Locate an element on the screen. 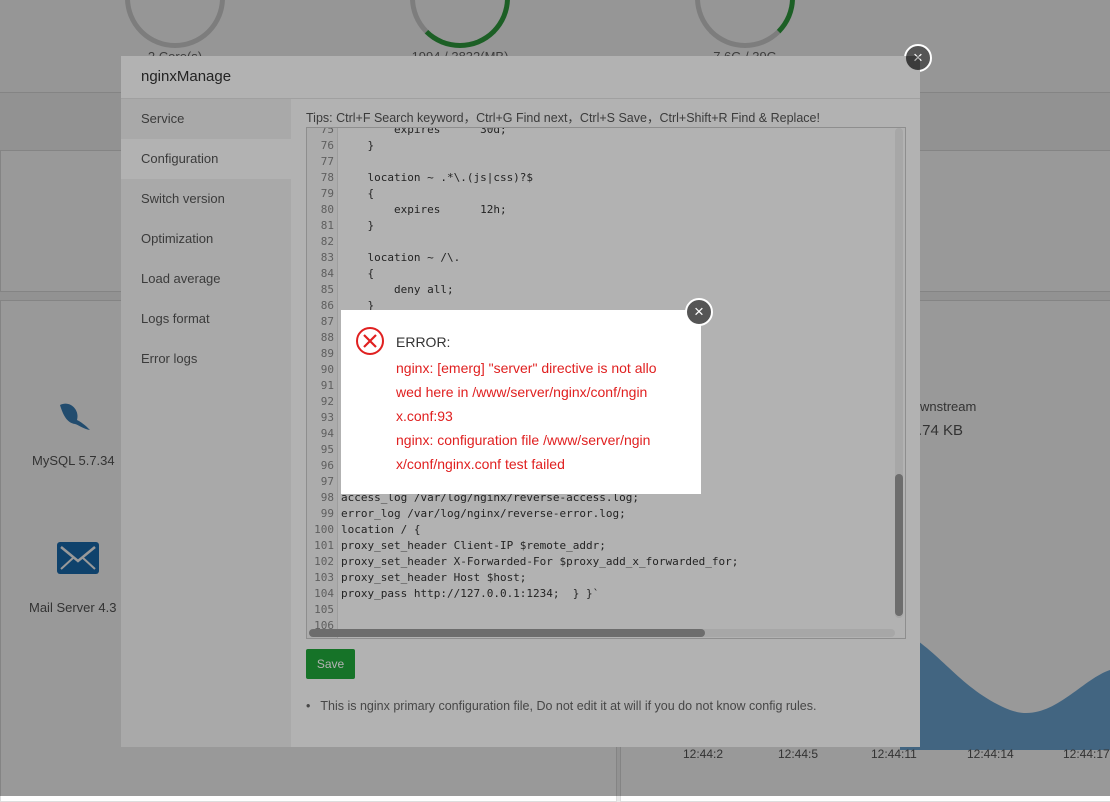 This screenshot has height=802, width=1110. error-message-line: wed here in /www/server/nginx/conf/ngin is located at coordinates (522, 392).